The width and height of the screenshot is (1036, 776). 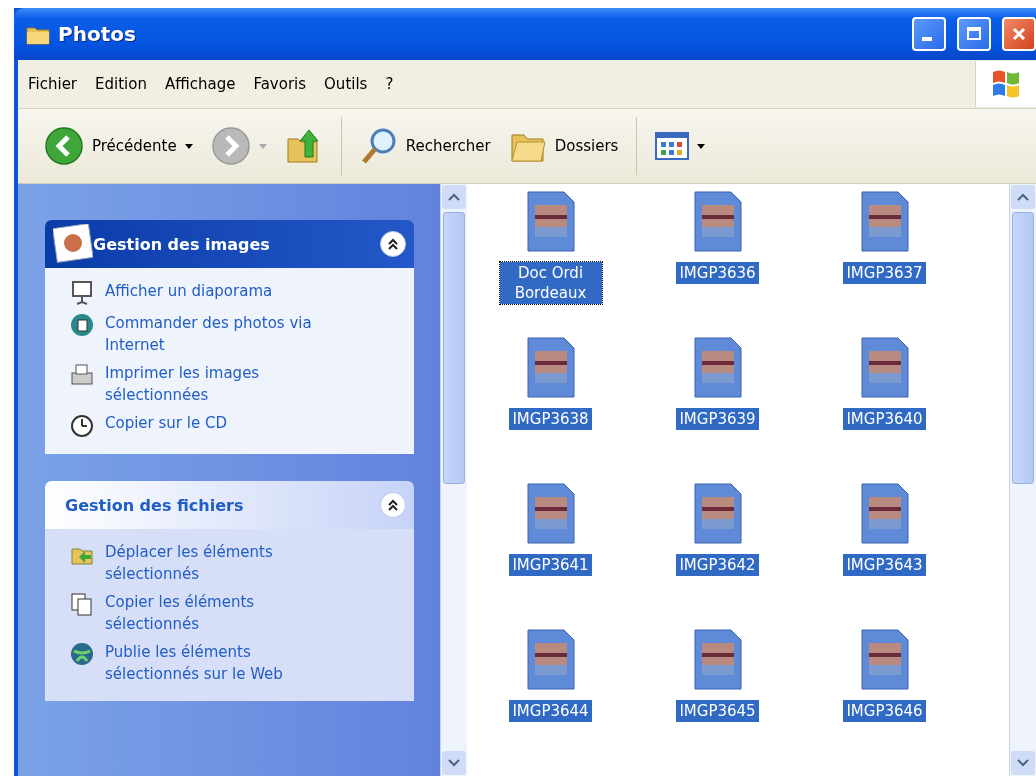 What do you see at coordinates (717, 565) in the screenshot?
I see `file-name: IMGP3642` at bounding box center [717, 565].